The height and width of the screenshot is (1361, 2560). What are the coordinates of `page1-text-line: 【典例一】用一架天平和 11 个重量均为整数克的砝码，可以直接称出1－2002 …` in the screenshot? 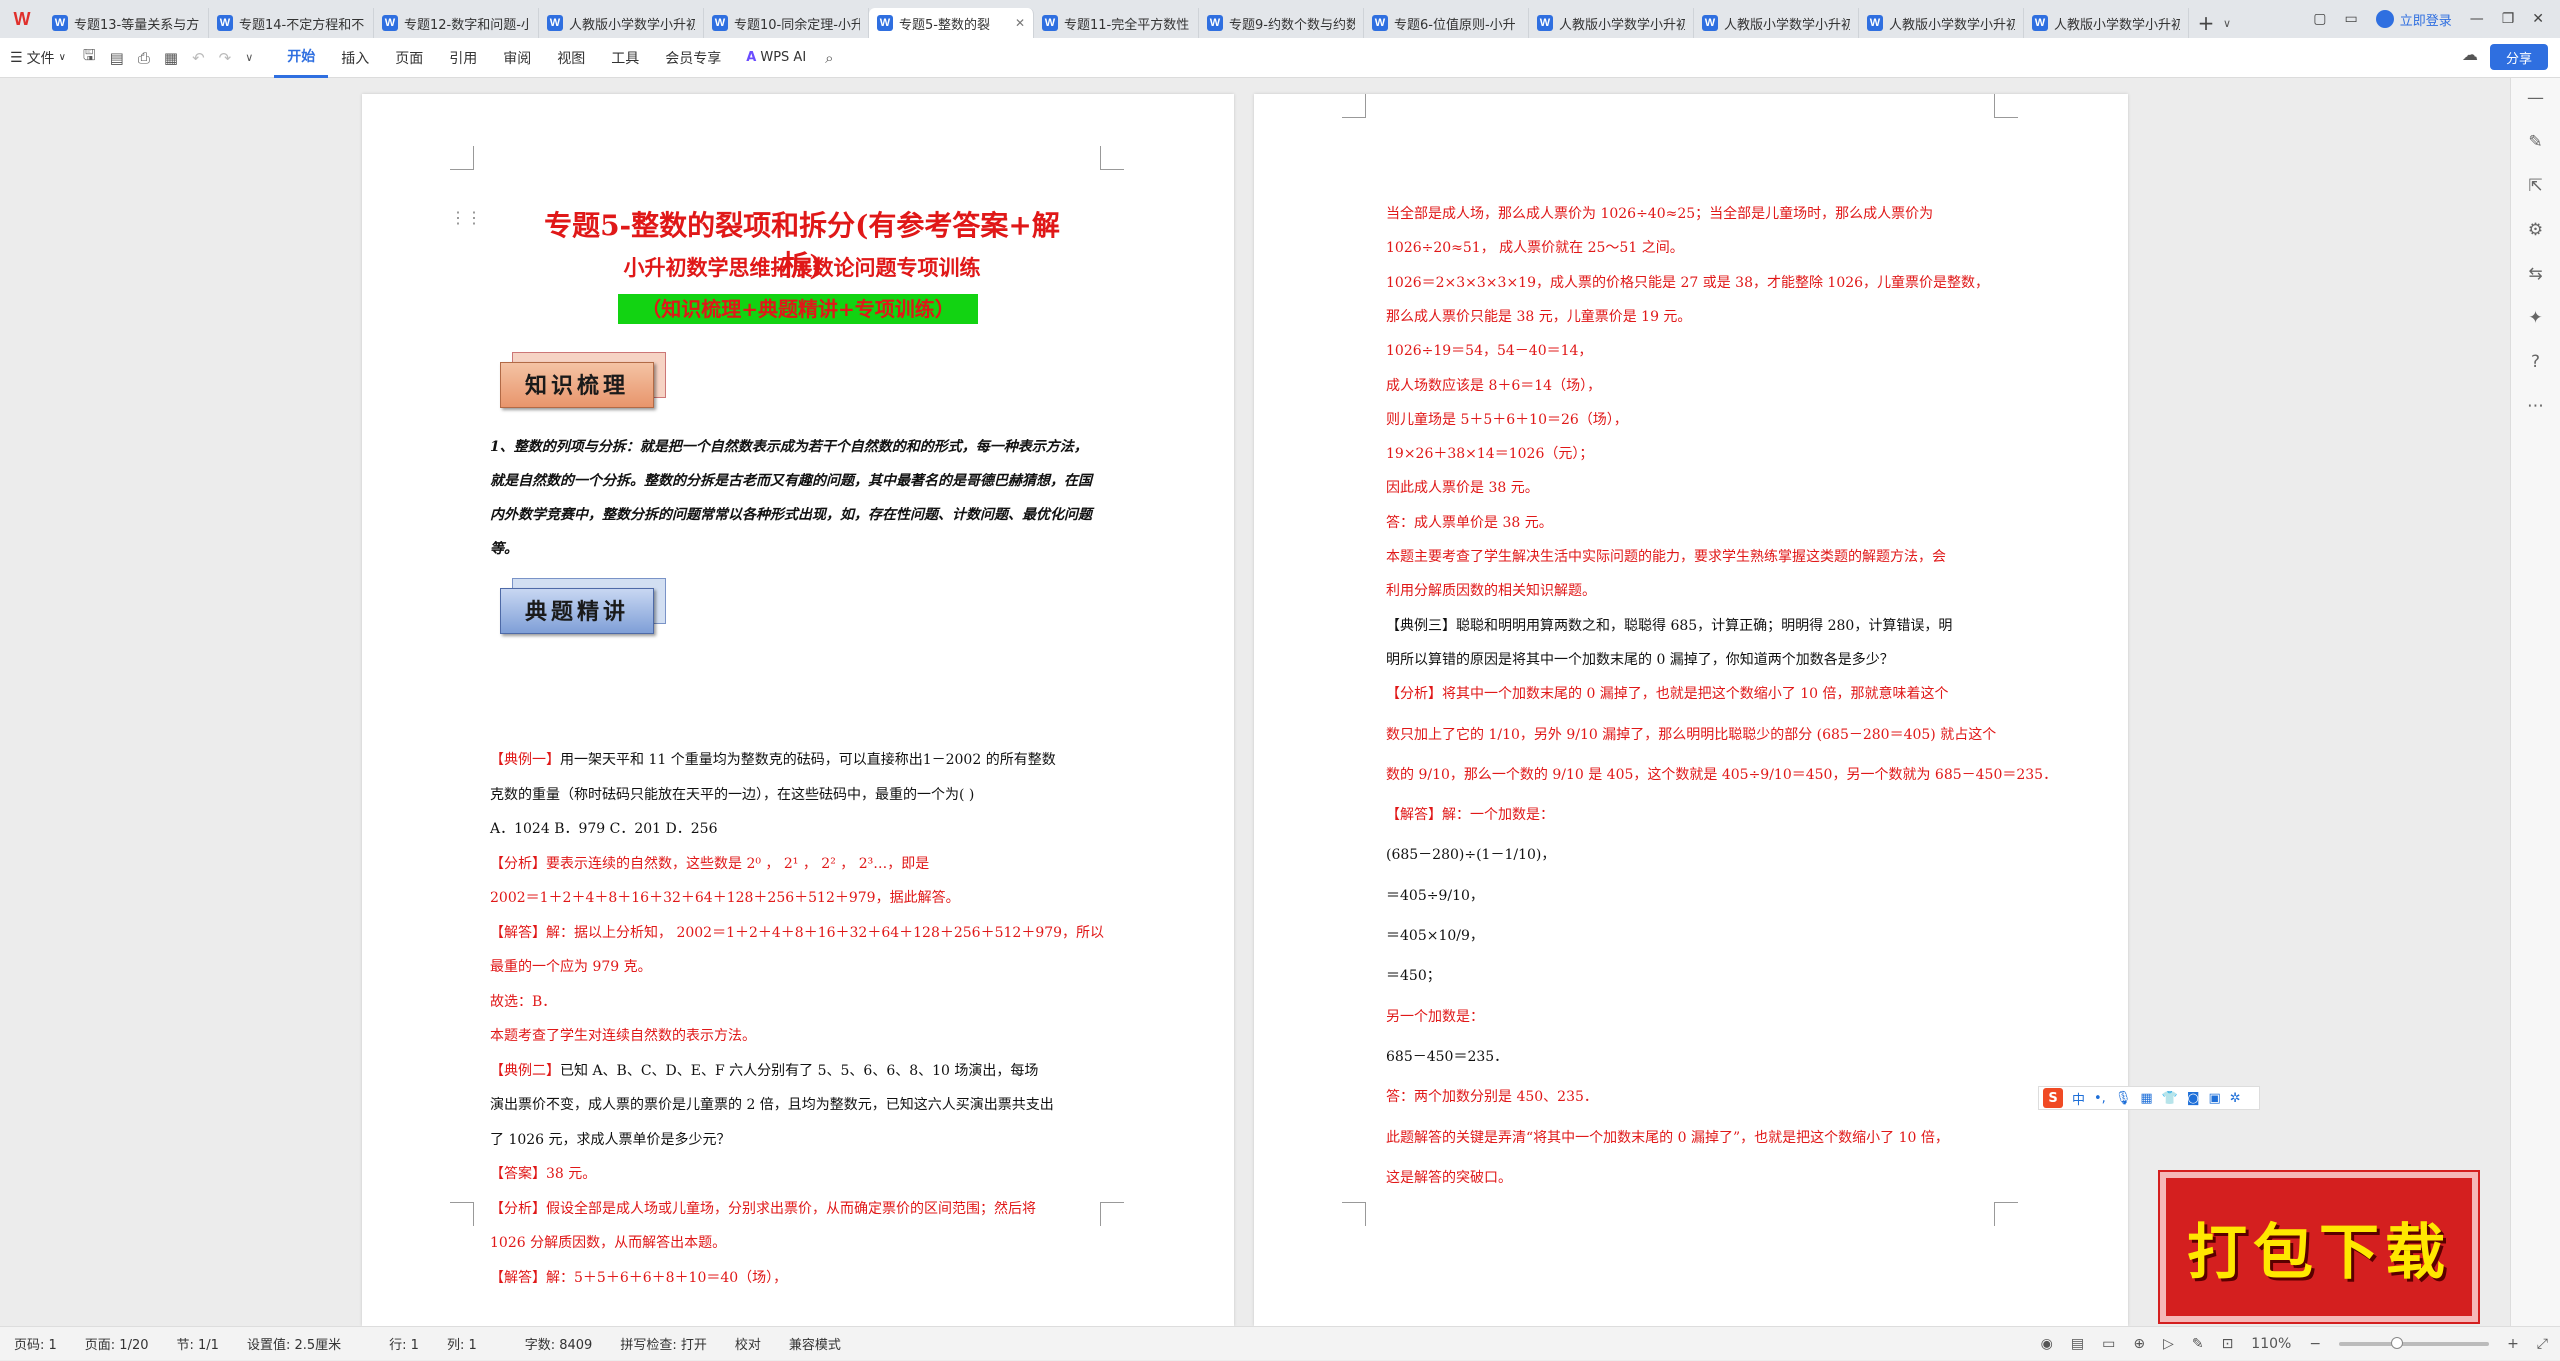 It's located at (773, 760).